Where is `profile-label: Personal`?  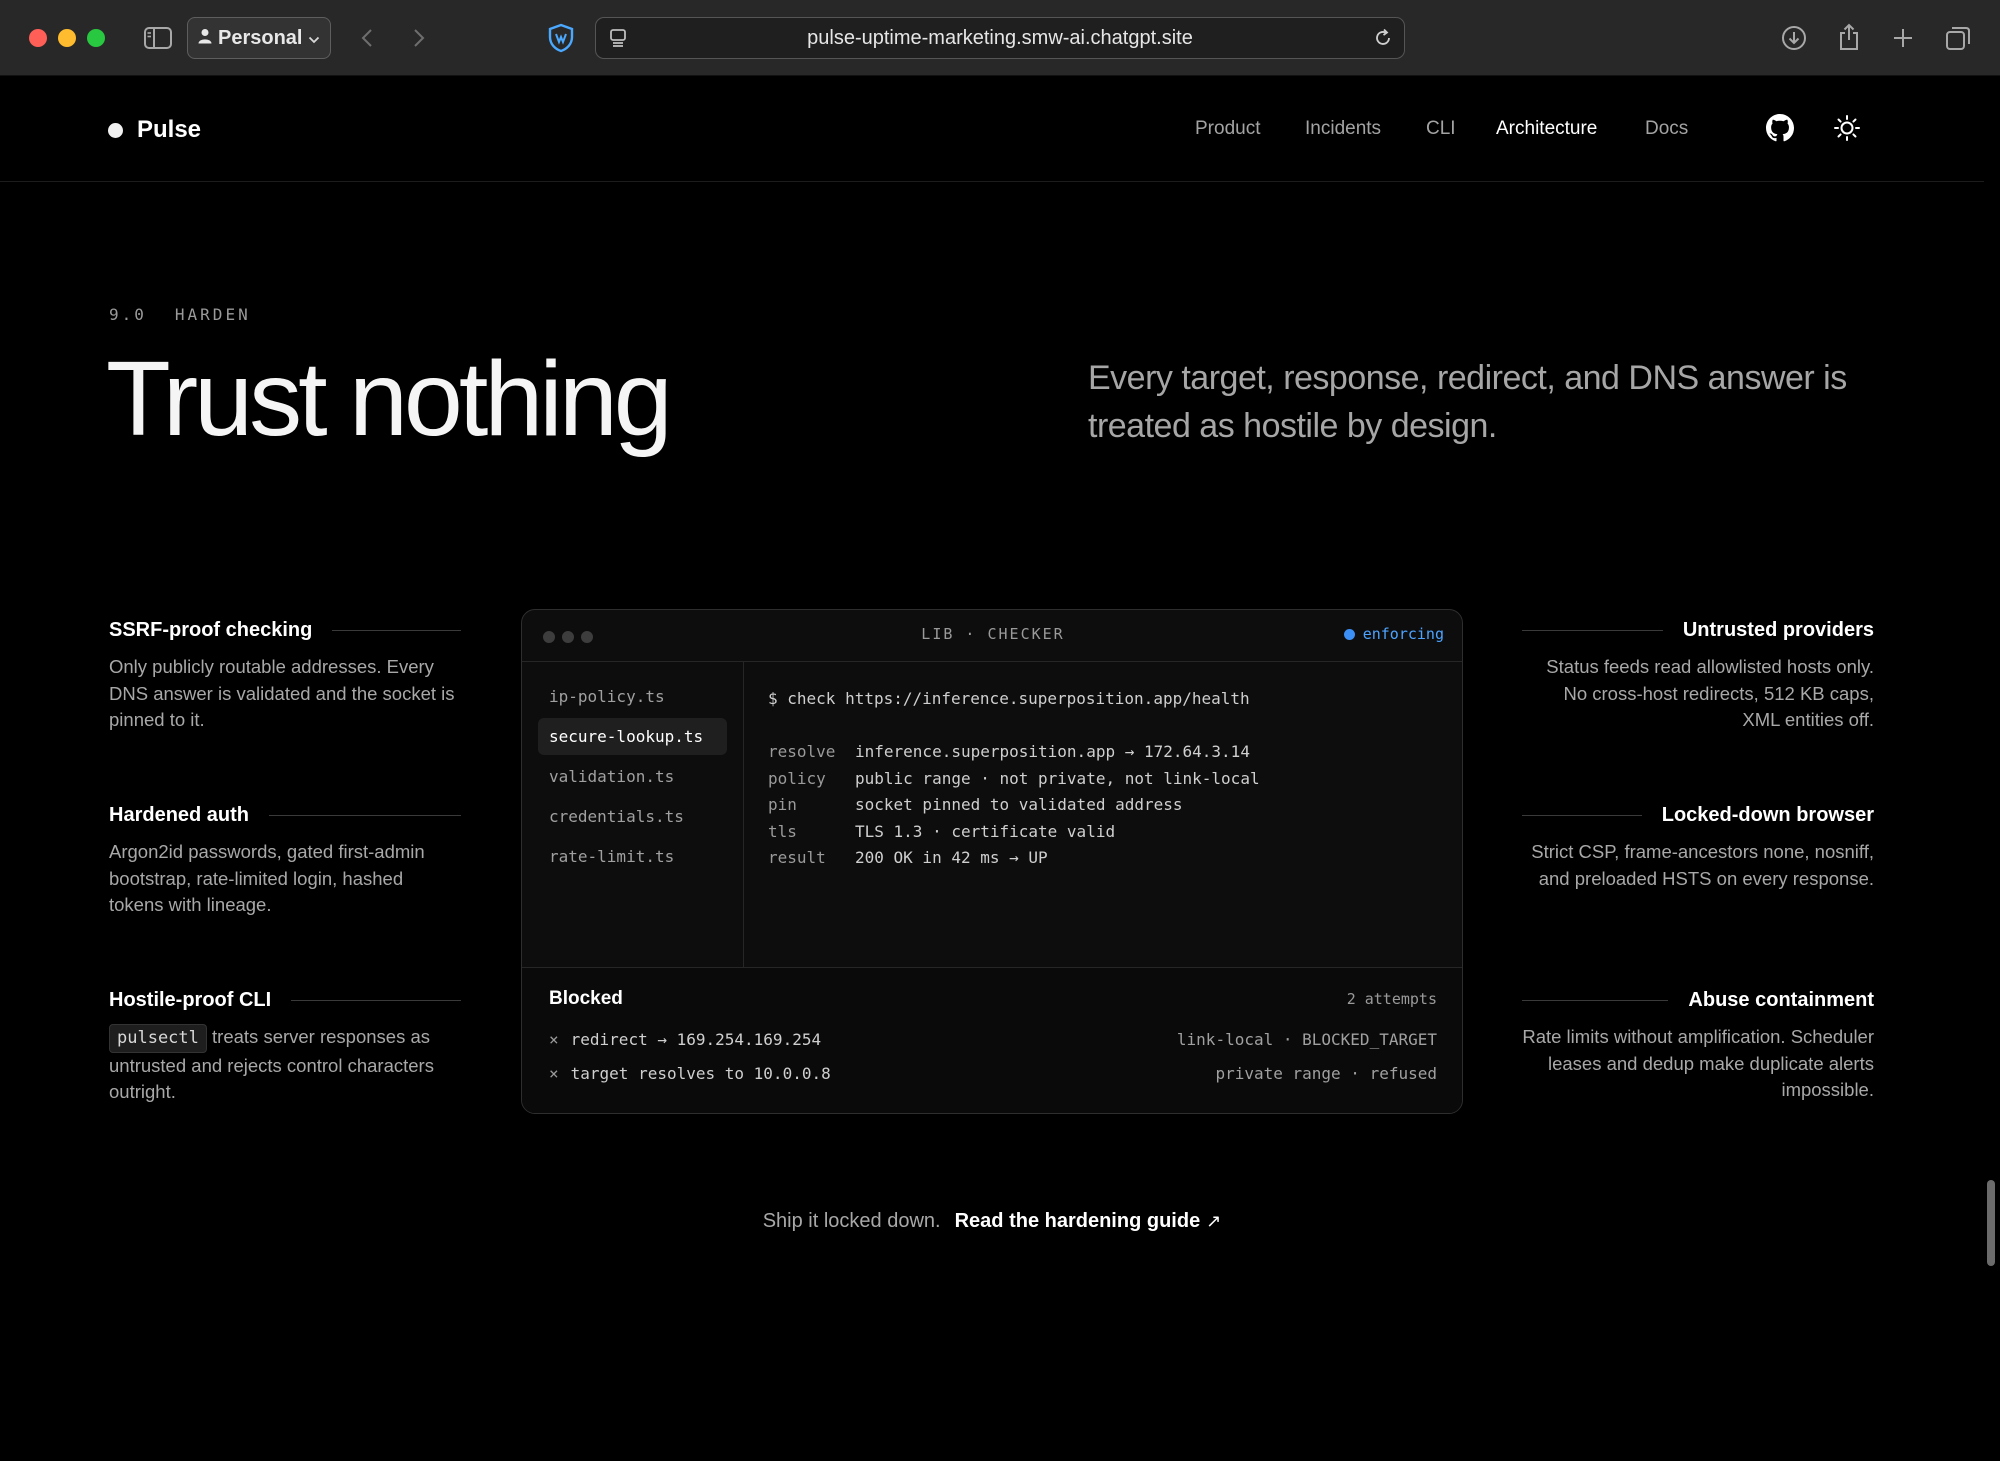
profile-label: Personal is located at coordinates (260, 37).